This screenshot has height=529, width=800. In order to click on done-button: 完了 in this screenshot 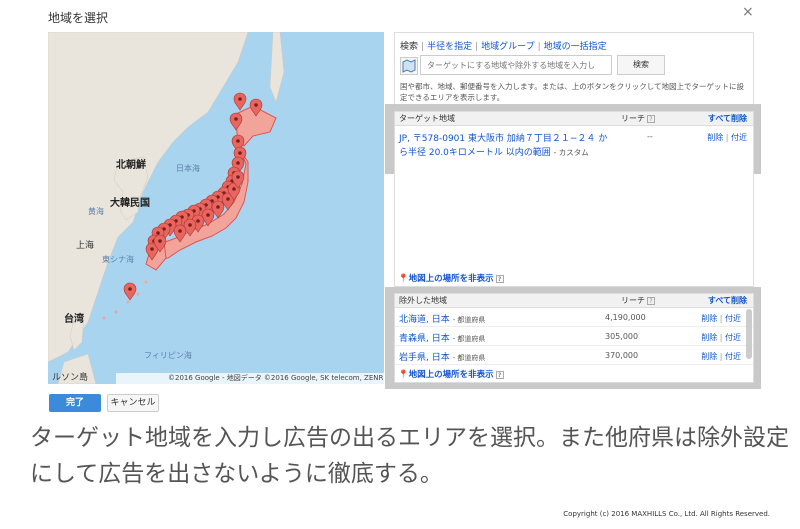, I will do `click(75, 403)`.